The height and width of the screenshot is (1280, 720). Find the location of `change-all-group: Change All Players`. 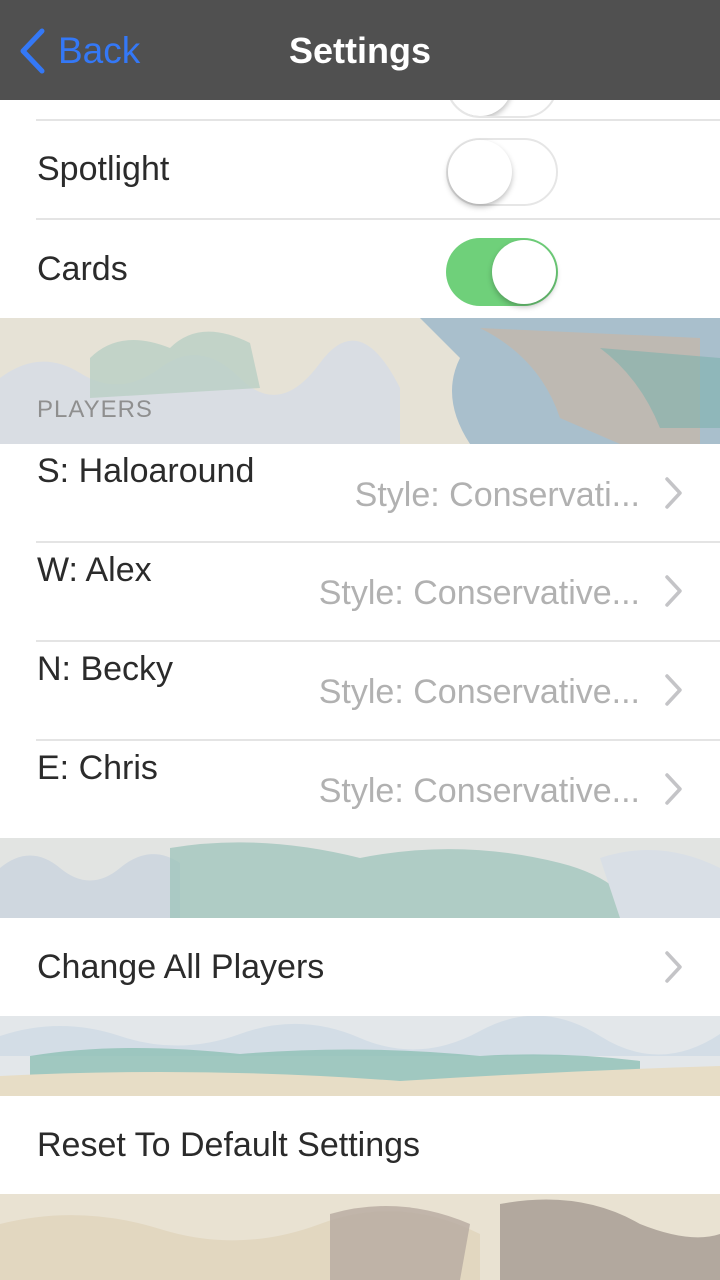

change-all-group: Change All Players is located at coordinates (360, 967).